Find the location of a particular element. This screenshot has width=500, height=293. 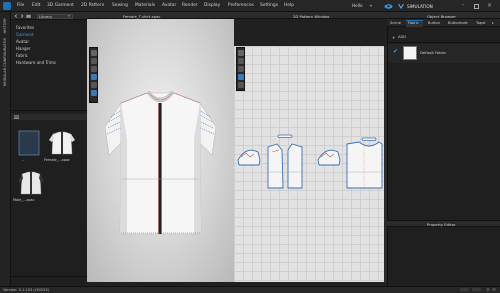

tab-buttonhole: Buttonhole is located at coordinates (458, 23).